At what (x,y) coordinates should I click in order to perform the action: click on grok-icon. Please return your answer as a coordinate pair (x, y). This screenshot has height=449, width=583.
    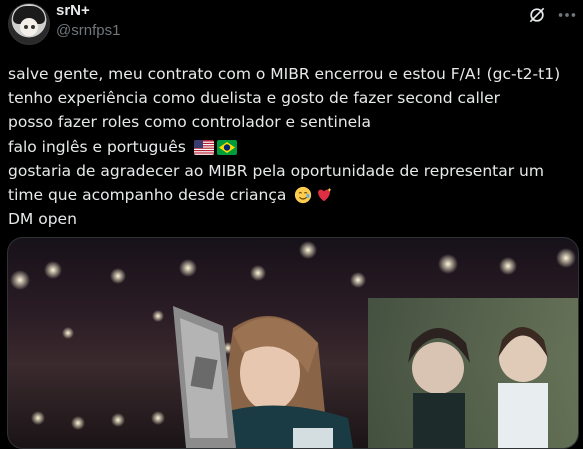
    Looking at the image, I should click on (537, 15).